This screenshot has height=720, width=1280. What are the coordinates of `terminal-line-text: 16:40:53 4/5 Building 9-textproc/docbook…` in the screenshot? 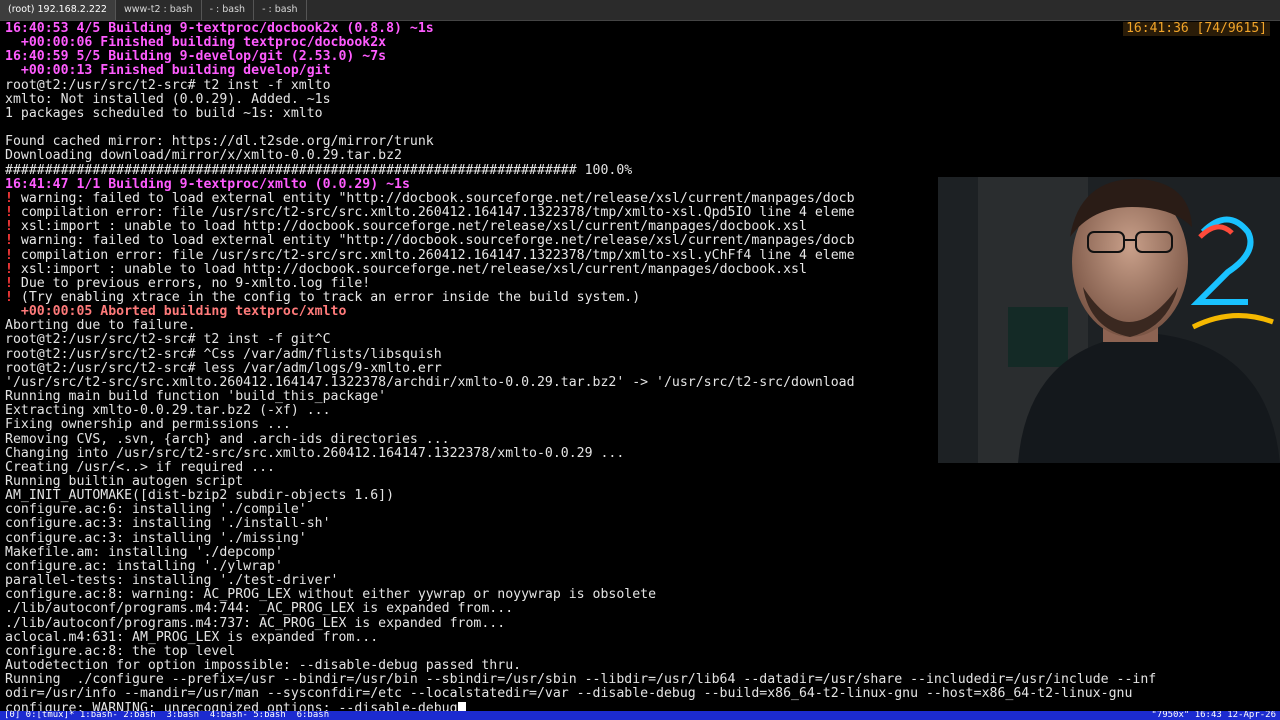 It's located at (219, 29).